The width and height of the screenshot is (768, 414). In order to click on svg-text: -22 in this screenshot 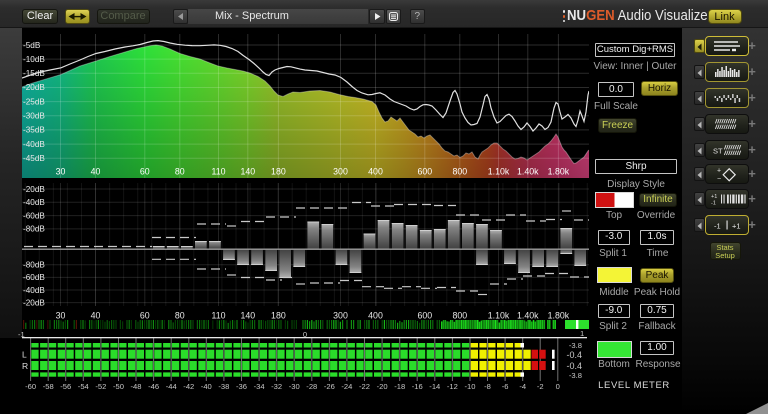, I will do `click(364, 386)`.